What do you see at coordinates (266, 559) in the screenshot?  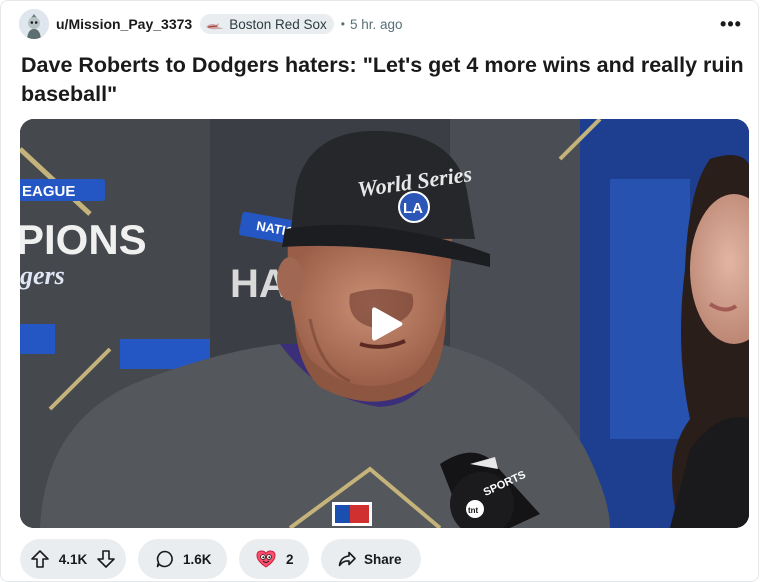 I see `award-icon` at bounding box center [266, 559].